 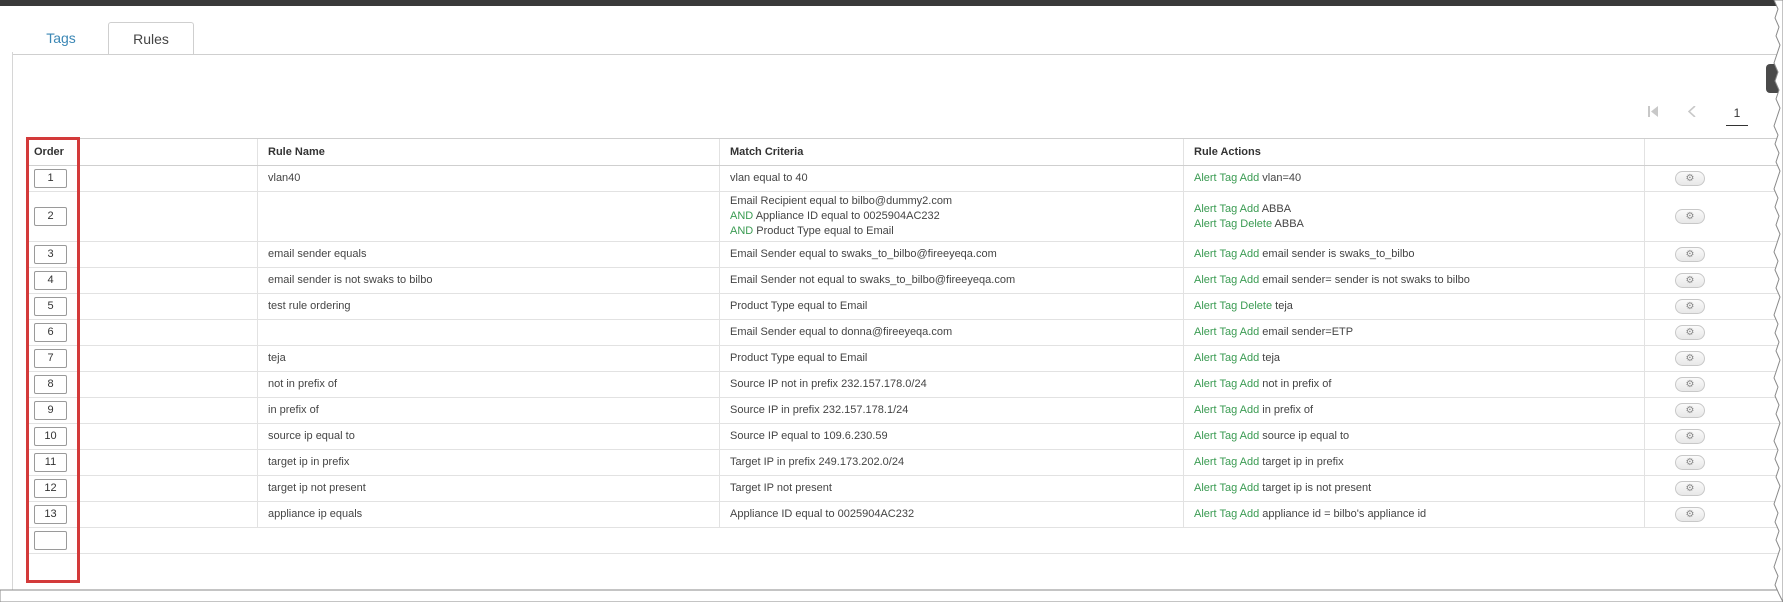 What do you see at coordinates (1413, 358) in the screenshot?
I see `rule-actions-cell: Alert Tag Add teja` at bounding box center [1413, 358].